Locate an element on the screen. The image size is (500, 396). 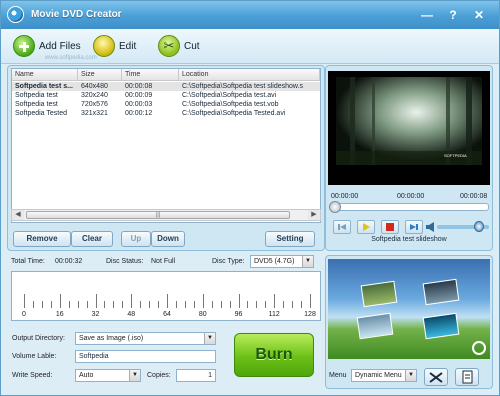
output-directory-select: Save as Image (.iso) ▼ is located at coordinates (145, 338).